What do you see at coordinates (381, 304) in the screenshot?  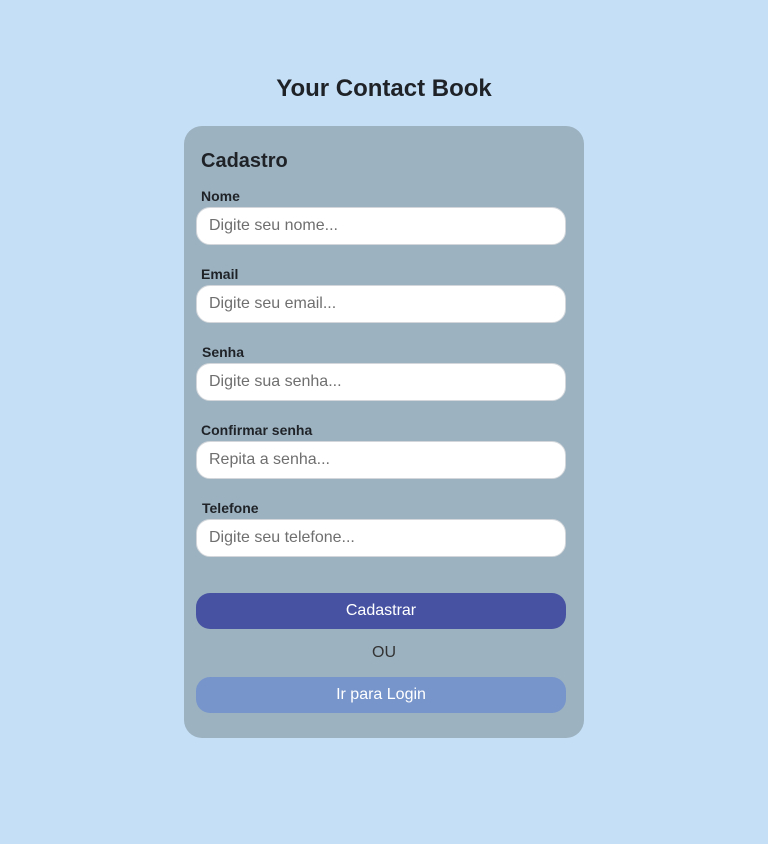 I see `email-input` at bounding box center [381, 304].